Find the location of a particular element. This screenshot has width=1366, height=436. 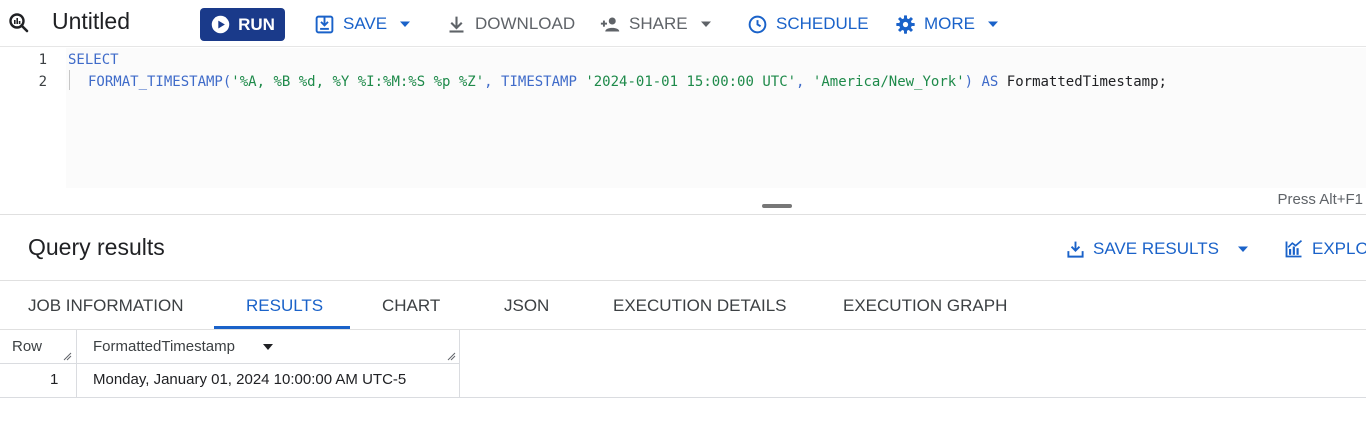

run-label: RUN is located at coordinates (256, 24).